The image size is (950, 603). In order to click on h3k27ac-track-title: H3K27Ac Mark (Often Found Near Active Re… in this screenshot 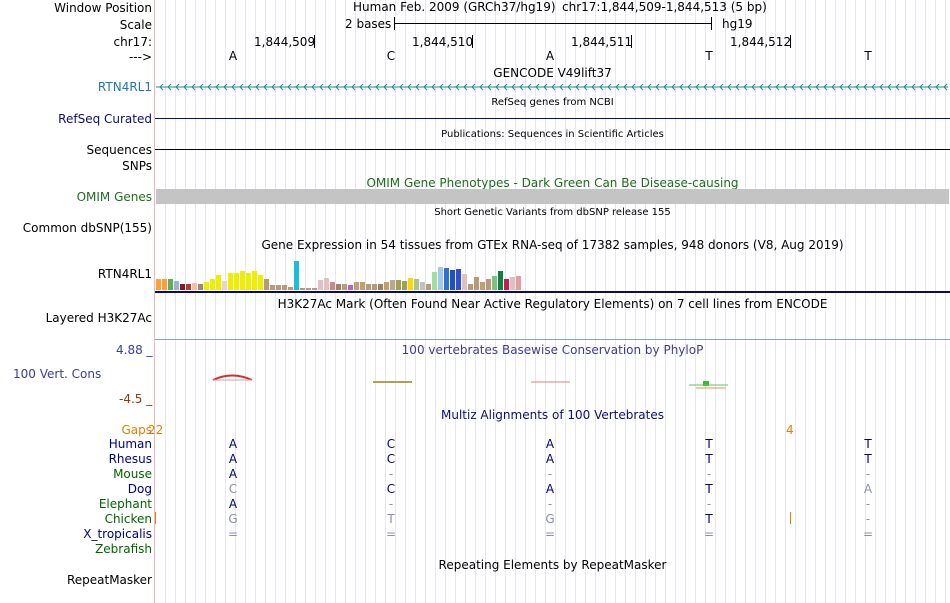, I will do `click(552, 304)`.